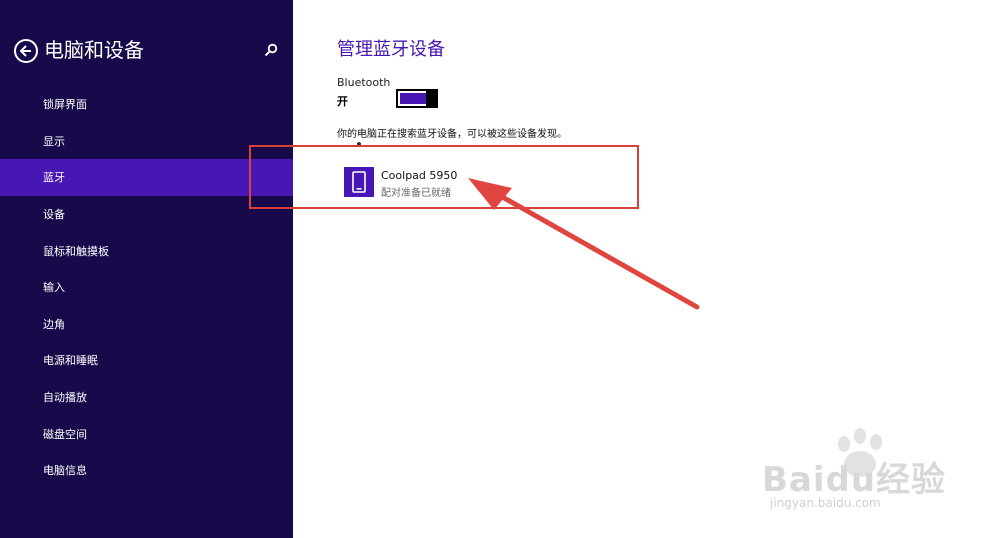  Describe the element at coordinates (54, 324) in the screenshot. I see `sidebar-item-label: 边角` at that location.